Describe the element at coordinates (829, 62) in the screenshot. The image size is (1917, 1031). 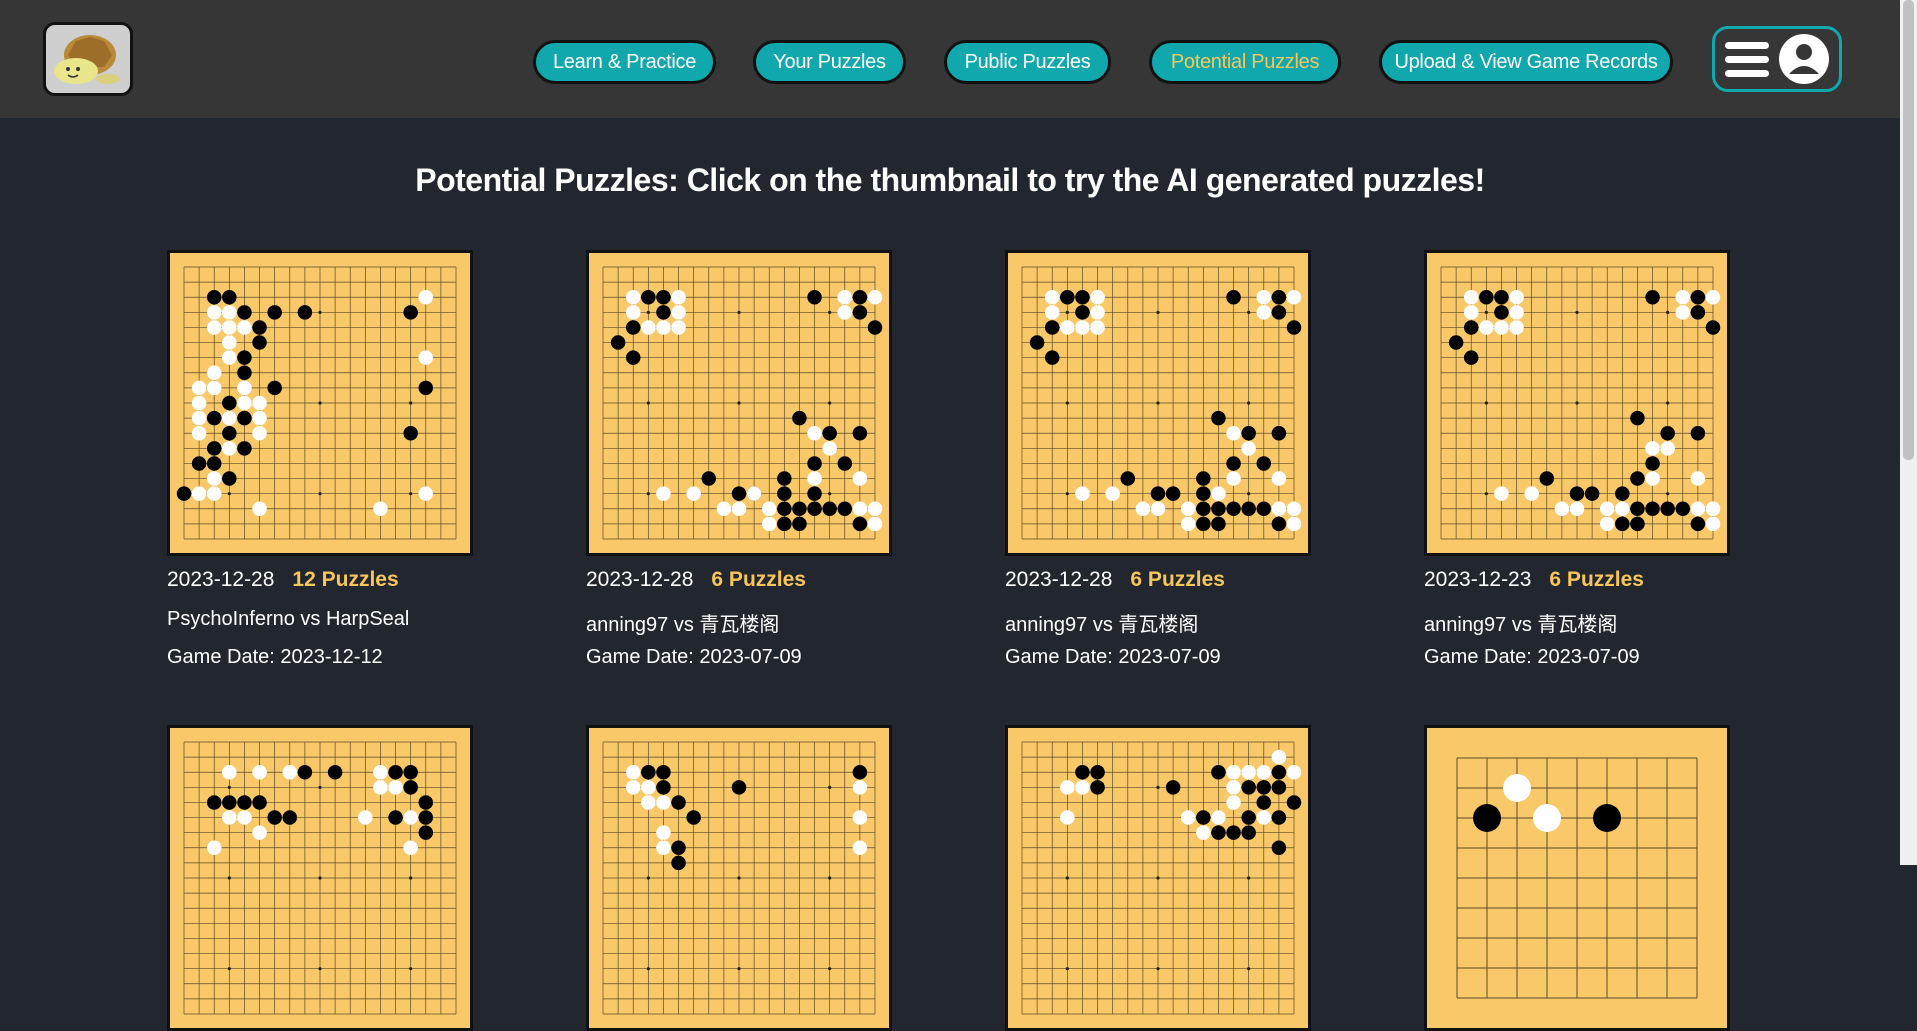
I see `nav-your-puzzles: Your Puzzles` at that location.